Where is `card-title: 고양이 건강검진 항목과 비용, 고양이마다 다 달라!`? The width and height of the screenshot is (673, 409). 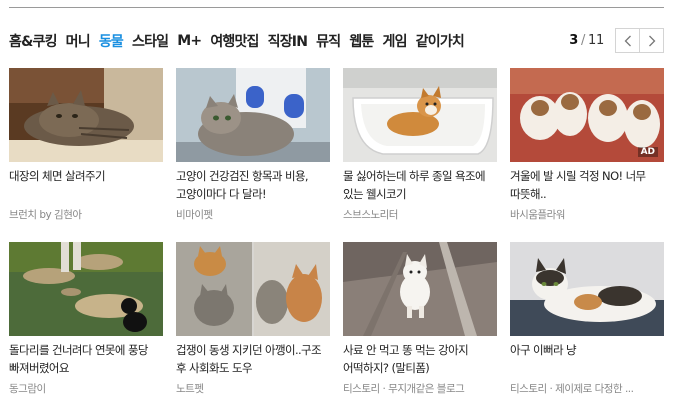 card-title: 고양이 건강검진 항목과 비용, 고양이마다 다 달라! is located at coordinates (253, 186).